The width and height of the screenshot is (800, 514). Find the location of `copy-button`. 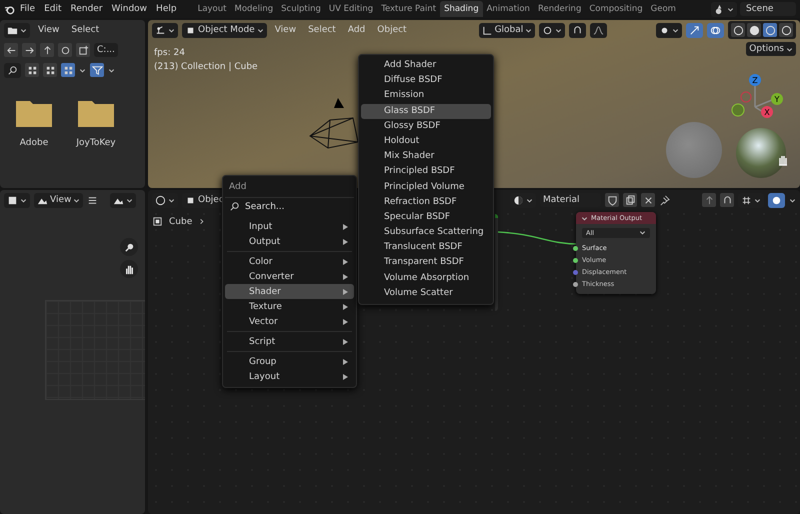

copy-button is located at coordinates (630, 200).